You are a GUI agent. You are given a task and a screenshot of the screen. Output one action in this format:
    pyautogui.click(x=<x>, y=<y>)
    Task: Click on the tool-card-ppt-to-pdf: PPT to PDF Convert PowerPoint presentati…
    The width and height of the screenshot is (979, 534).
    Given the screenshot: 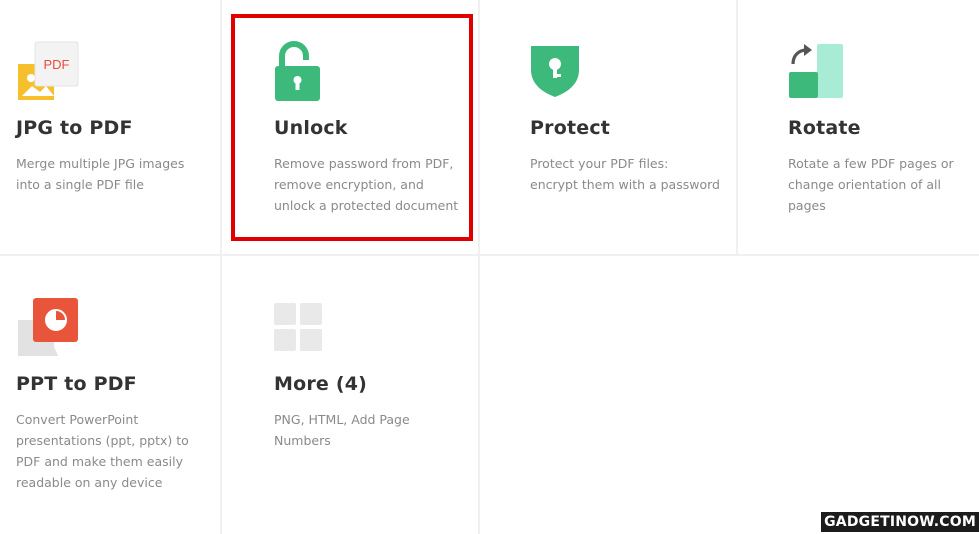 What is the action you would take?
    pyautogui.click(x=111, y=395)
    